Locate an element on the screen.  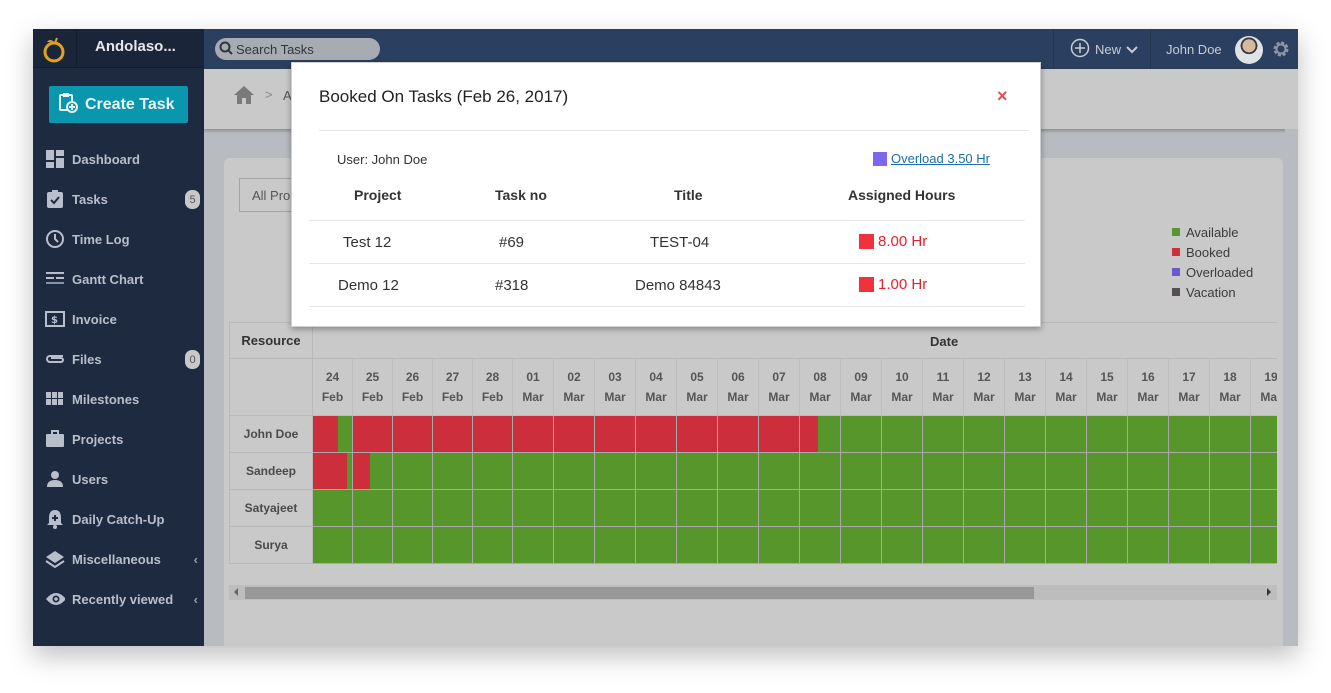
sidebar-item-milestones: Milestones is located at coordinates (118, 399).